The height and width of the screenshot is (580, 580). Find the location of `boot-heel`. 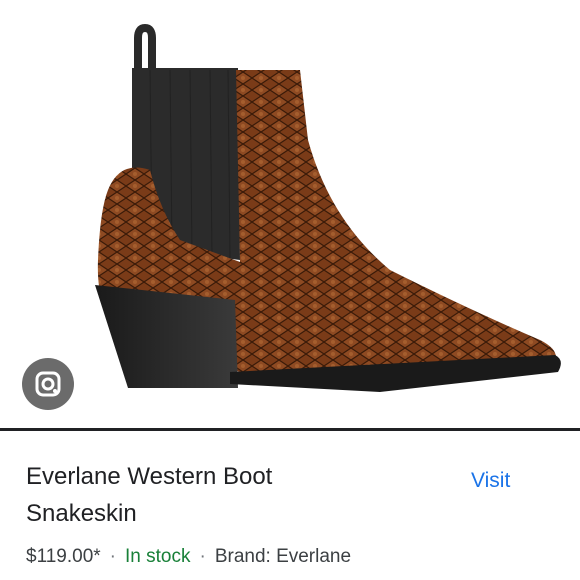

boot-heel is located at coordinates (166, 336).